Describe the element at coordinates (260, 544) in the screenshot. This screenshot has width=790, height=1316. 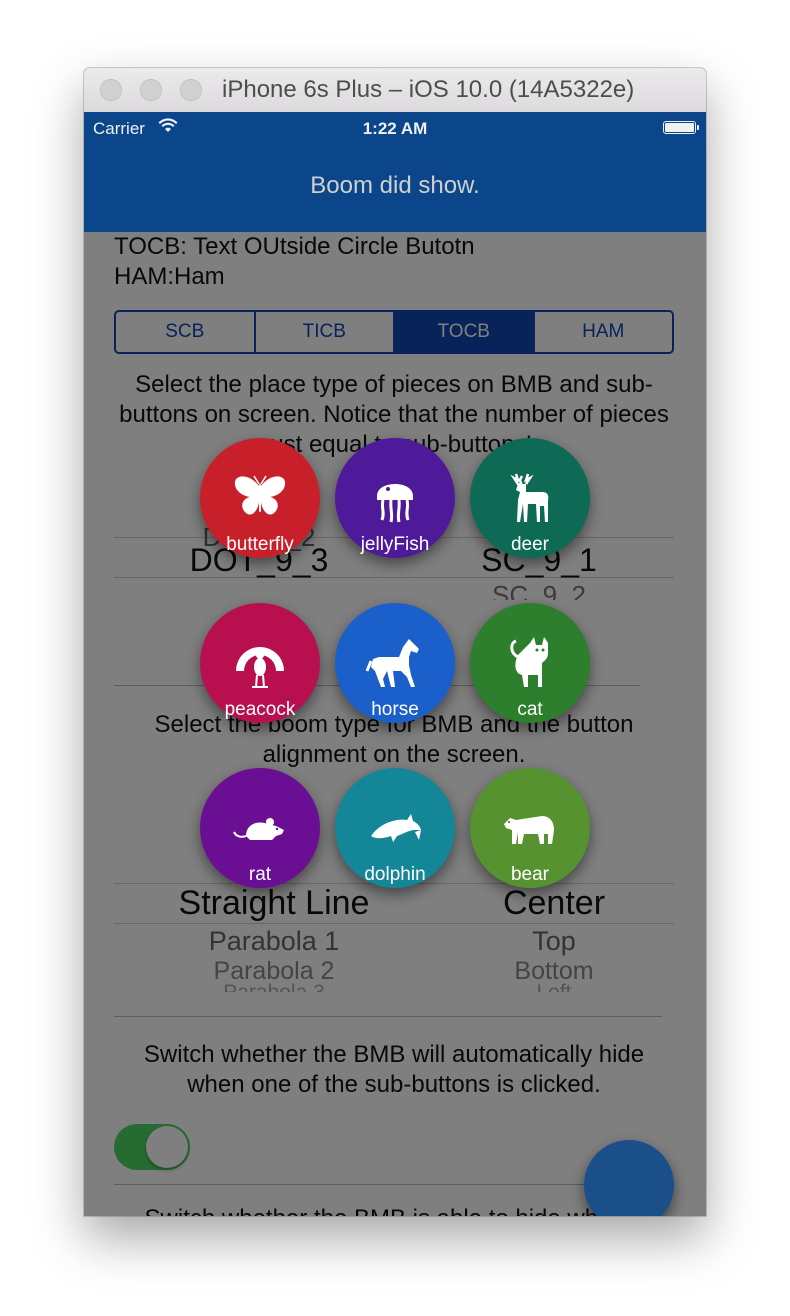
I see `boom-label-butterfly: butterfly` at that location.